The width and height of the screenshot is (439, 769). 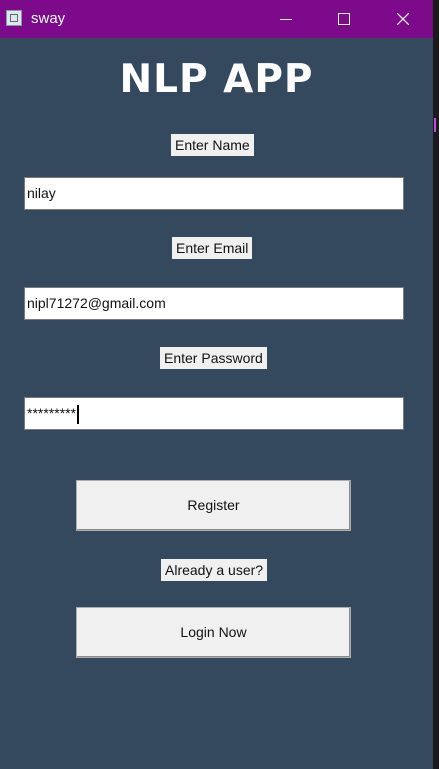 I want to click on name-label: Enter Name, so click(x=212, y=145).